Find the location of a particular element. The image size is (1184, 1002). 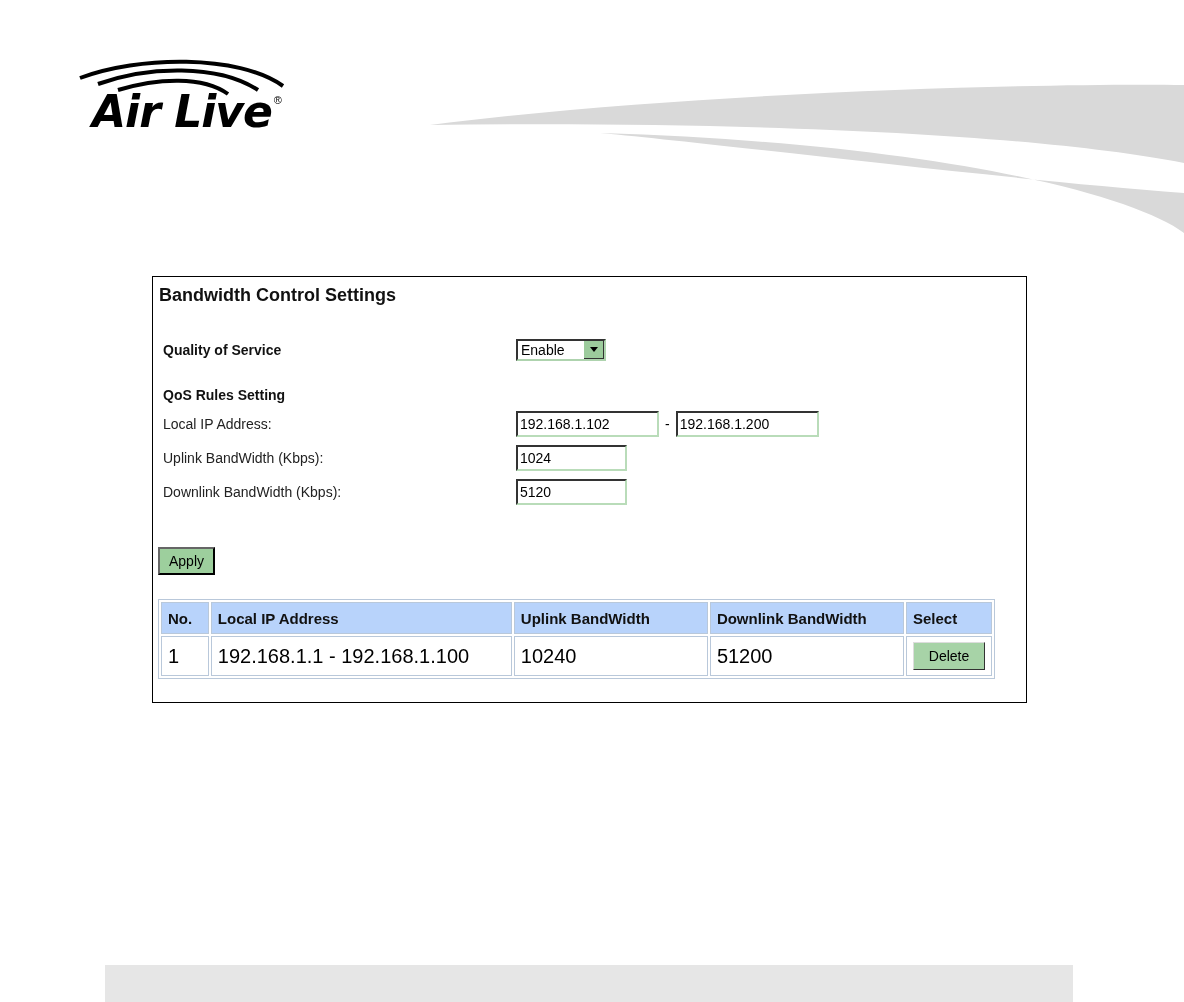

field-label: Quality of Service is located at coordinates (223, 350).